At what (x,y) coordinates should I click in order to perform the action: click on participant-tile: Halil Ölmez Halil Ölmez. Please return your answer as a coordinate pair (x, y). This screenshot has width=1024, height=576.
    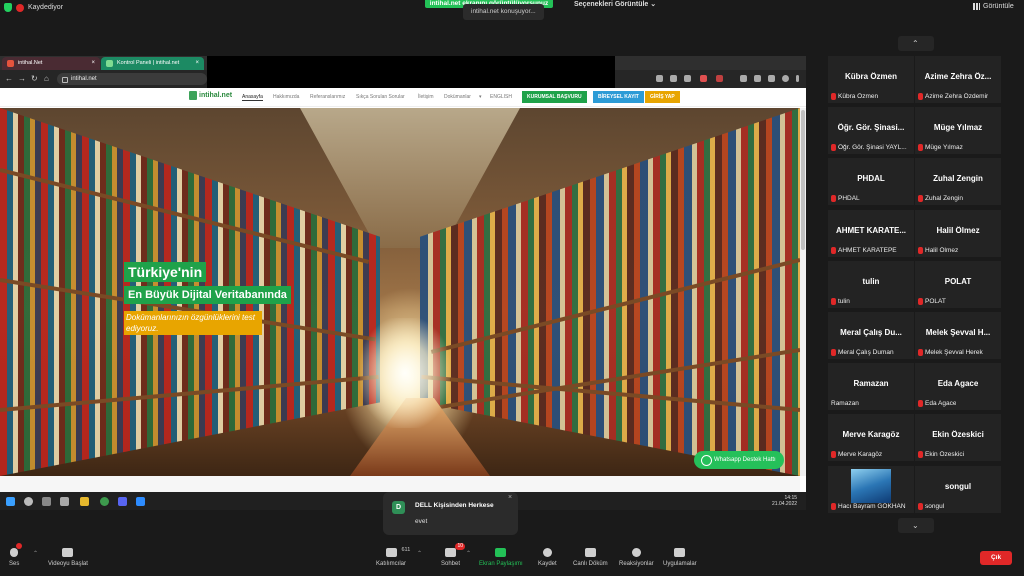
    Looking at the image, I should click on (958, 233).